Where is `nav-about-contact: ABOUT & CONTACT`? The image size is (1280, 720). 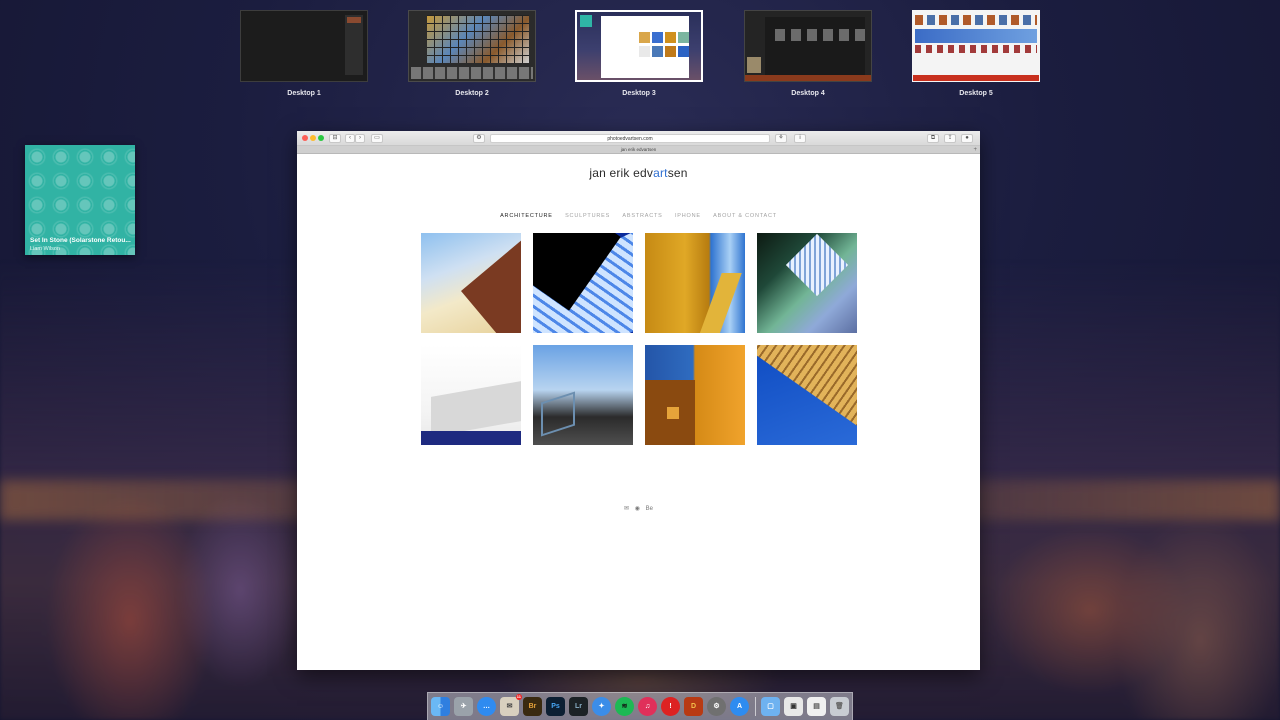
nav-about-contact: ABOUT & CONTACT is located at coordinates (745, 216).